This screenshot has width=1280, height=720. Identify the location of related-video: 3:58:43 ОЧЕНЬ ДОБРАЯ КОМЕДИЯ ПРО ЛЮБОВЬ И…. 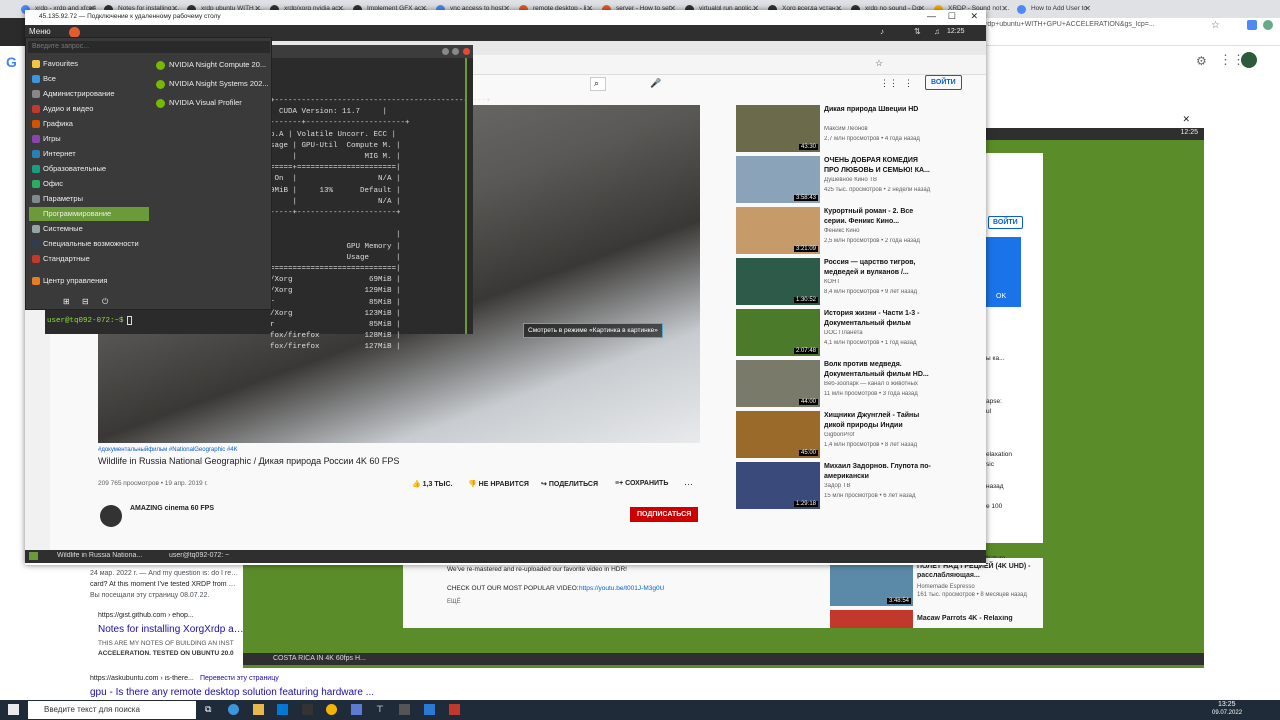
(836, 180).